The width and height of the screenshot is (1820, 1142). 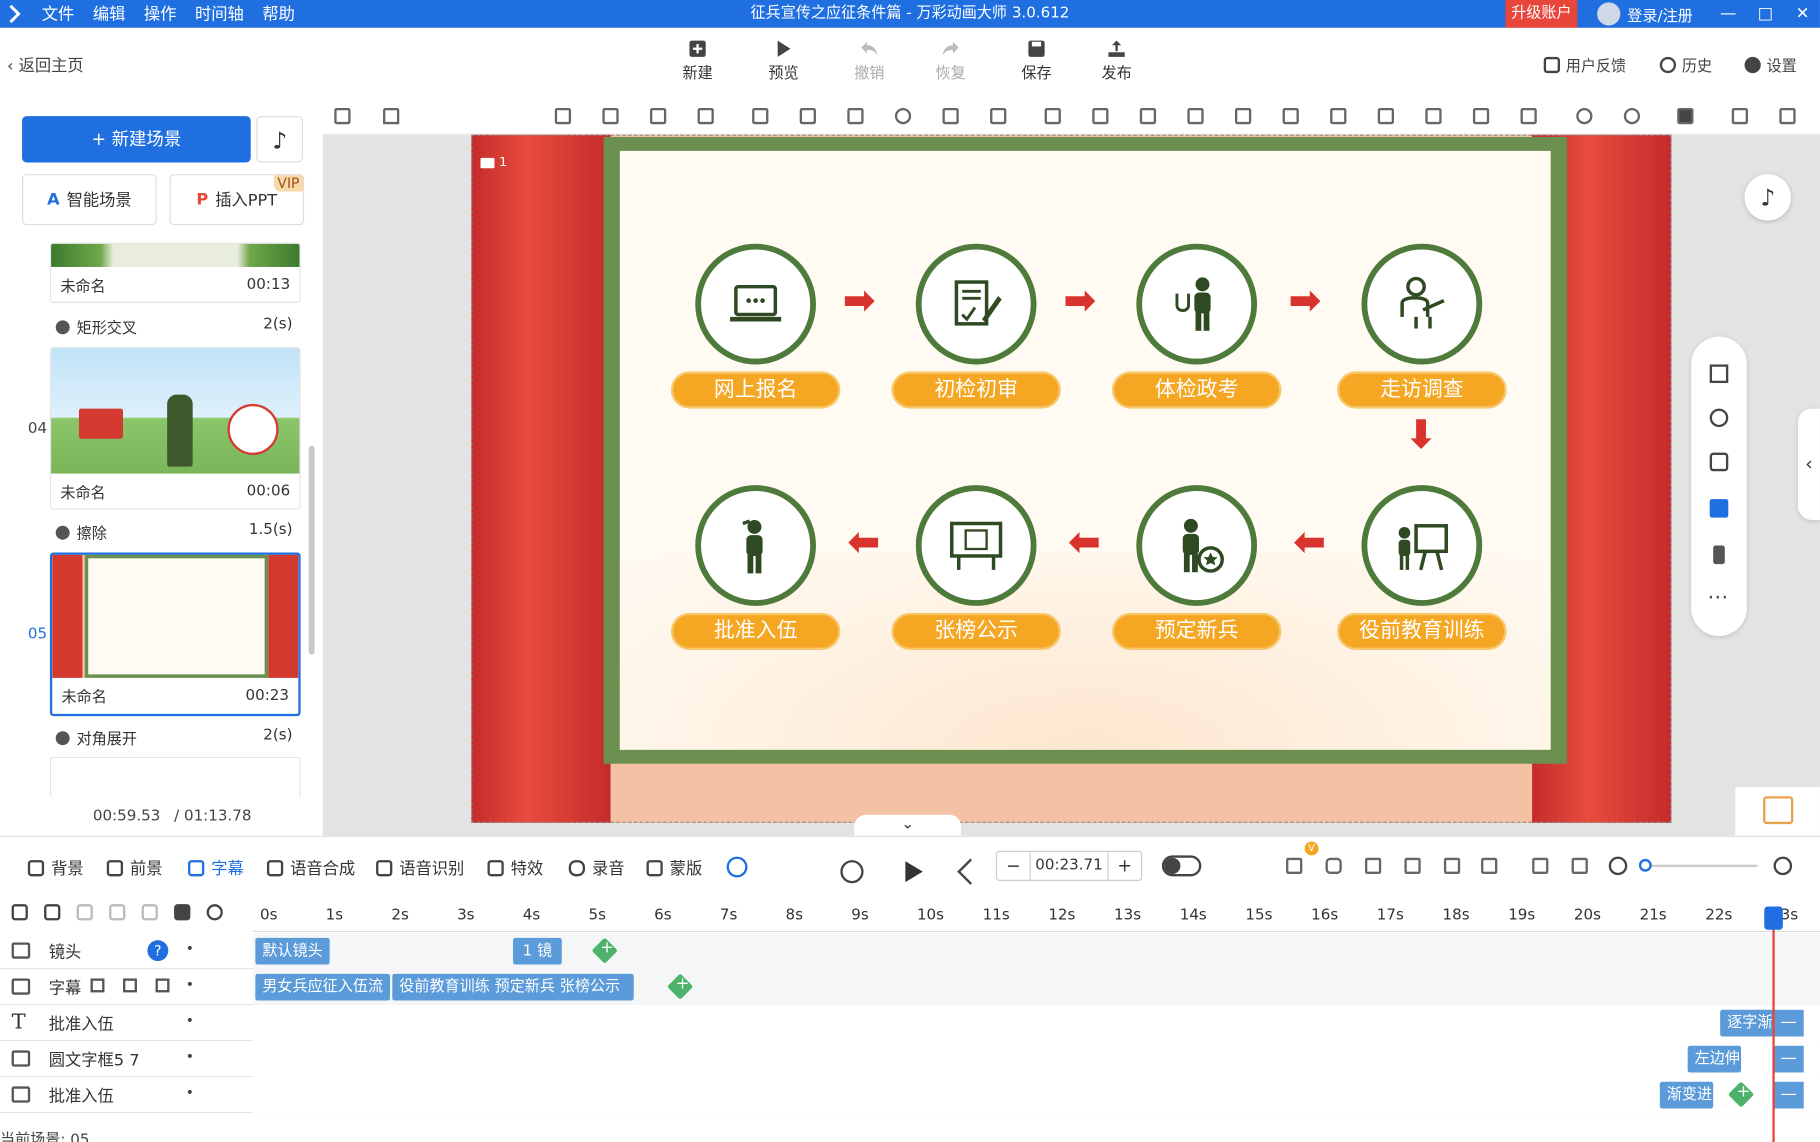 I want to click on tab-mask: 蒙版, so click(x=674, y=868).